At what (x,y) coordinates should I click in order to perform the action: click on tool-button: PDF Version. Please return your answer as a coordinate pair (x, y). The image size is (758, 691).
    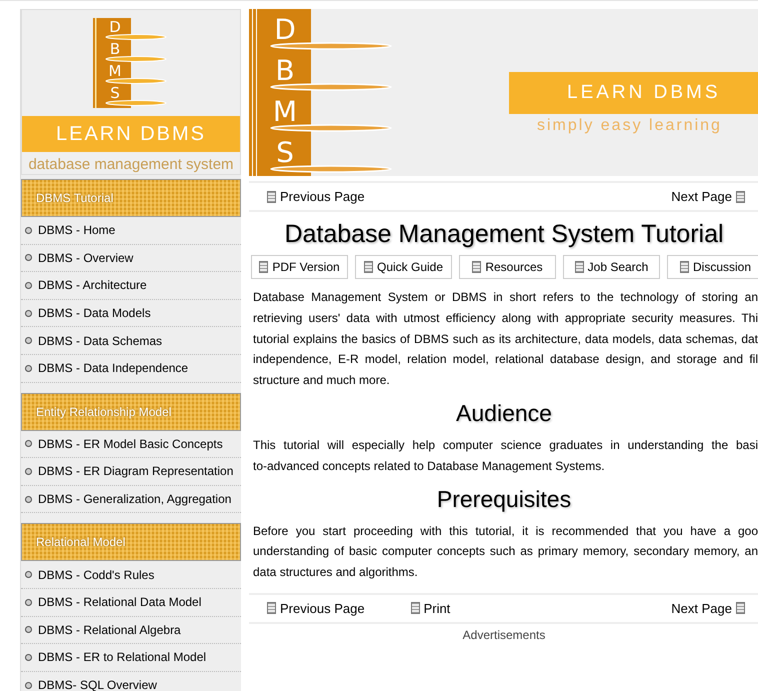
    Looking at the image, I should click on (299, 267).